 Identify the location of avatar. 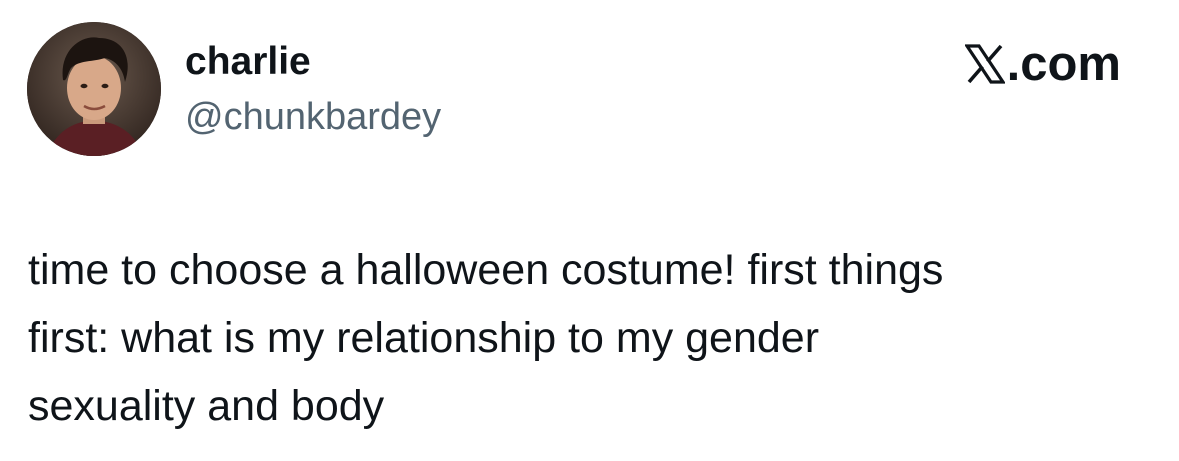
(94, 89).